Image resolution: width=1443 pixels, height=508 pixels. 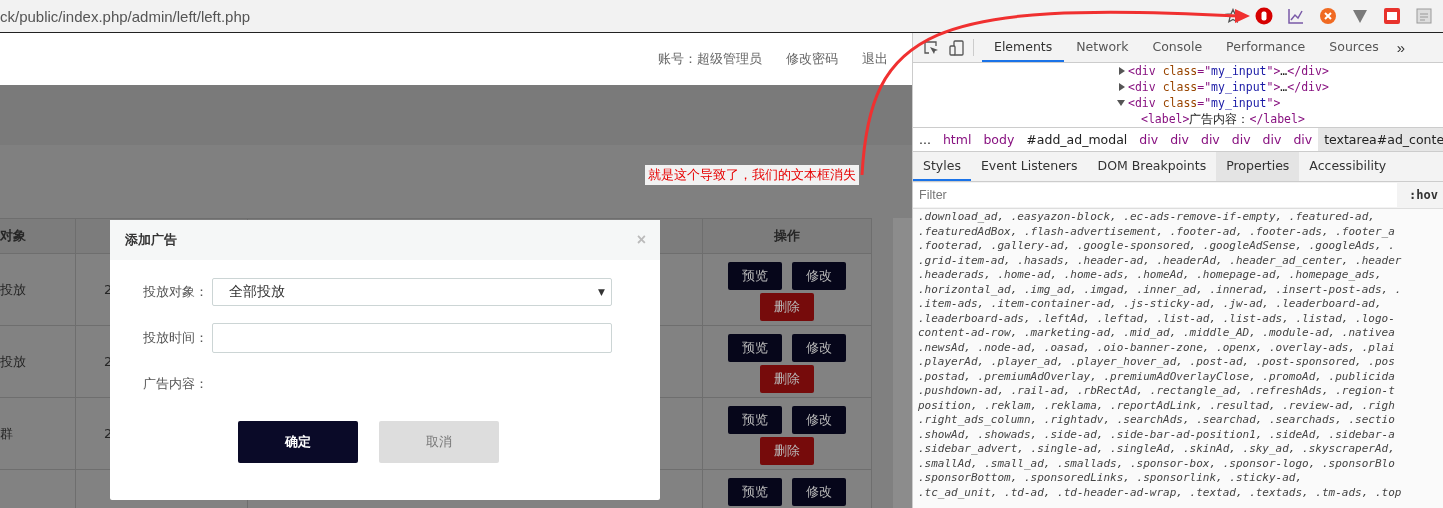 What do you see at coordinates (176, 338) in the screenshot?
I see `field-label: 投放时间：` at bounding box center [176, 338].